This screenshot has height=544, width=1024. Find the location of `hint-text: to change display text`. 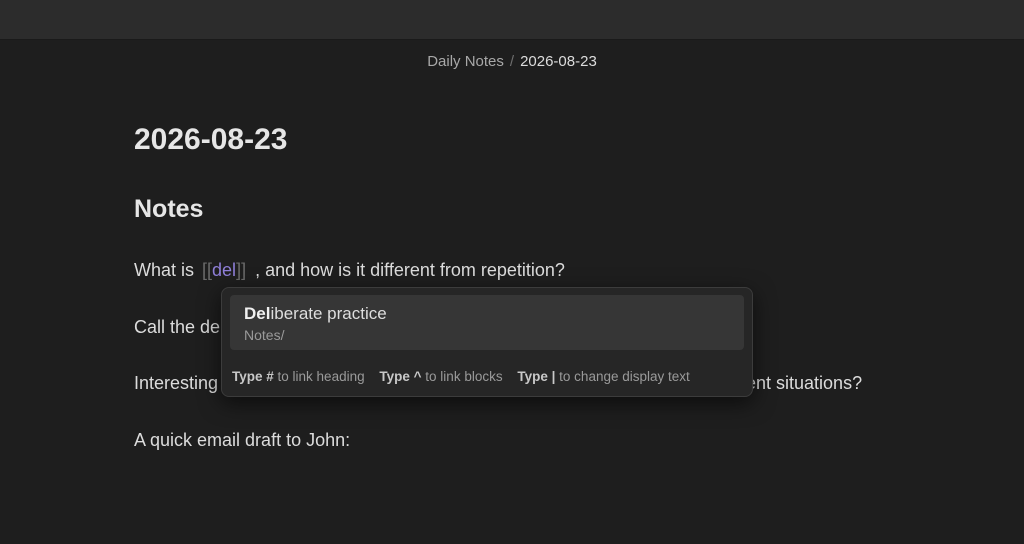

hint-text: to change display text is located at coordinates (624, 376).